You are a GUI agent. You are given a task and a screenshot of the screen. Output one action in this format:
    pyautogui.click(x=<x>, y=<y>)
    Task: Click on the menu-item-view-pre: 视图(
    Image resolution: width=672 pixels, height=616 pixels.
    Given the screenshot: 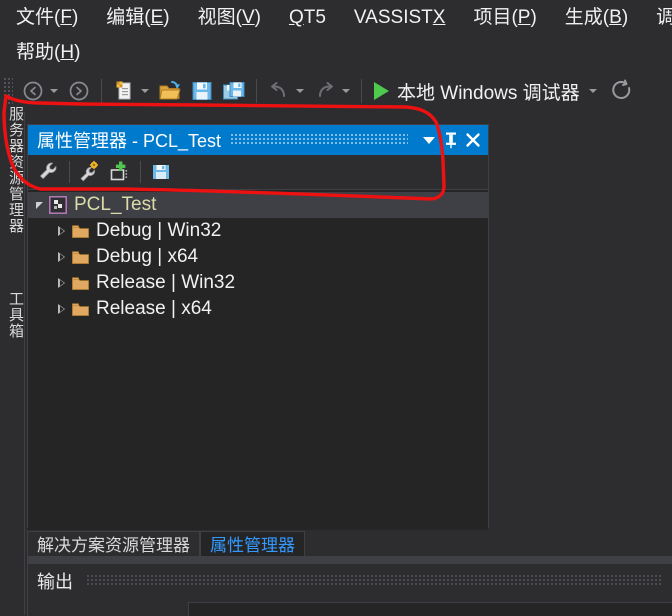 What is the action you would take?
    pyautogui.click(x=219, y=17)
    